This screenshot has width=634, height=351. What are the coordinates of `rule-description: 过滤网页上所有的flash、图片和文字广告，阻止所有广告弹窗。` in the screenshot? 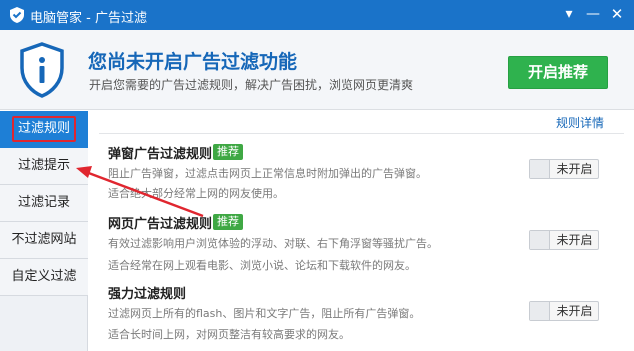 It's located at (264, 313).